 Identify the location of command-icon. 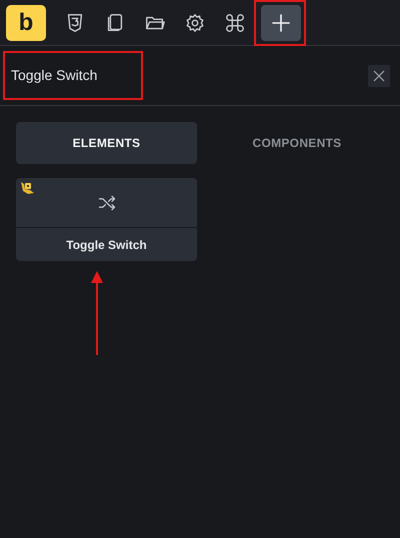
(235, 23).